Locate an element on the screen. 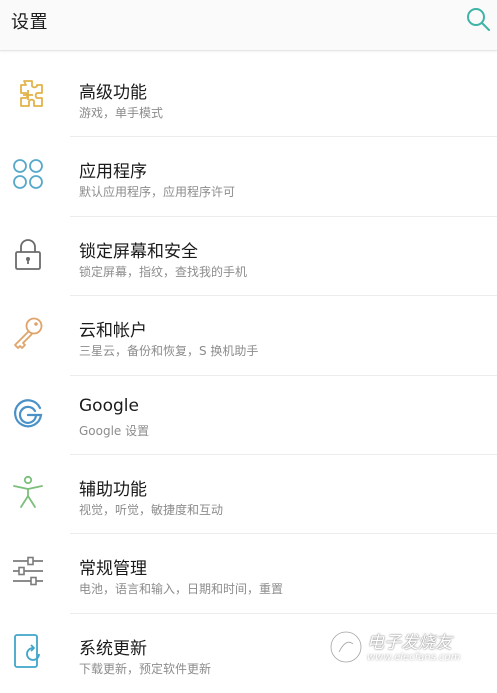 The height and width of the screenshot is (693, 497). item-label: 云和帐户 is located at coordinates (113, 331).